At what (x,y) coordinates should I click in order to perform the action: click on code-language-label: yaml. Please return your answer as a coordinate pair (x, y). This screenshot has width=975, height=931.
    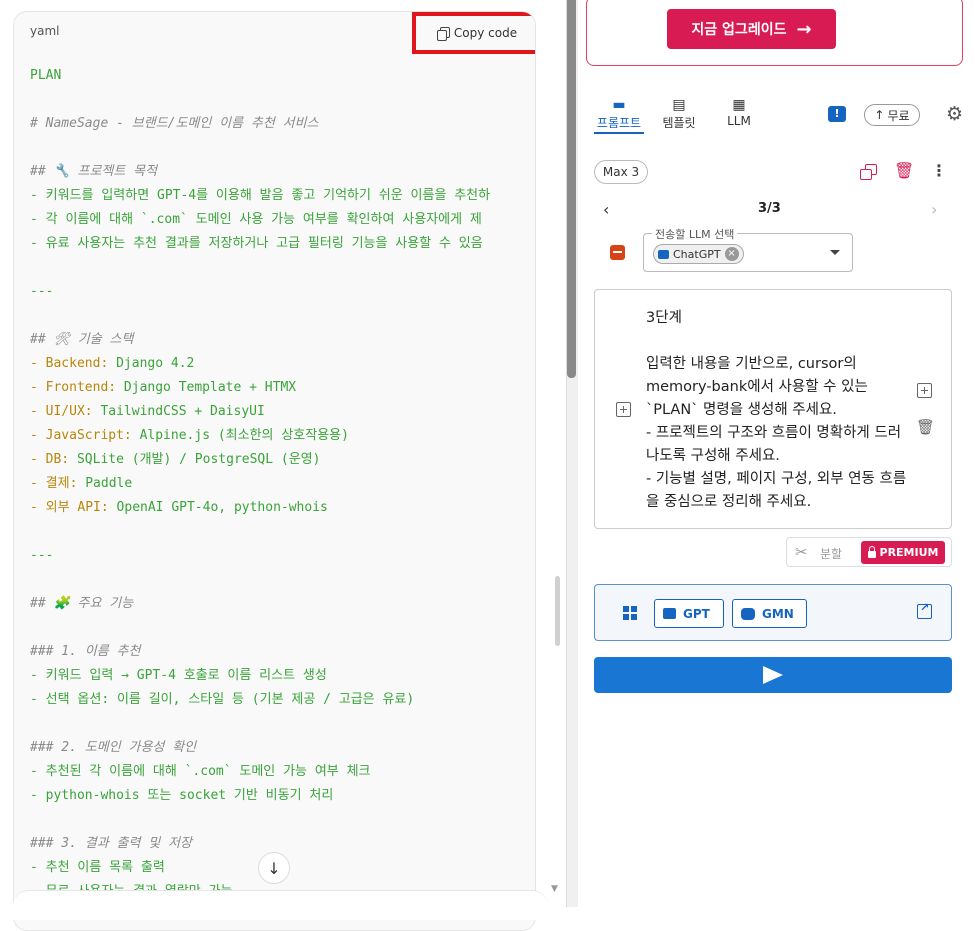
    Looking at the image, I should click on (45, 31).